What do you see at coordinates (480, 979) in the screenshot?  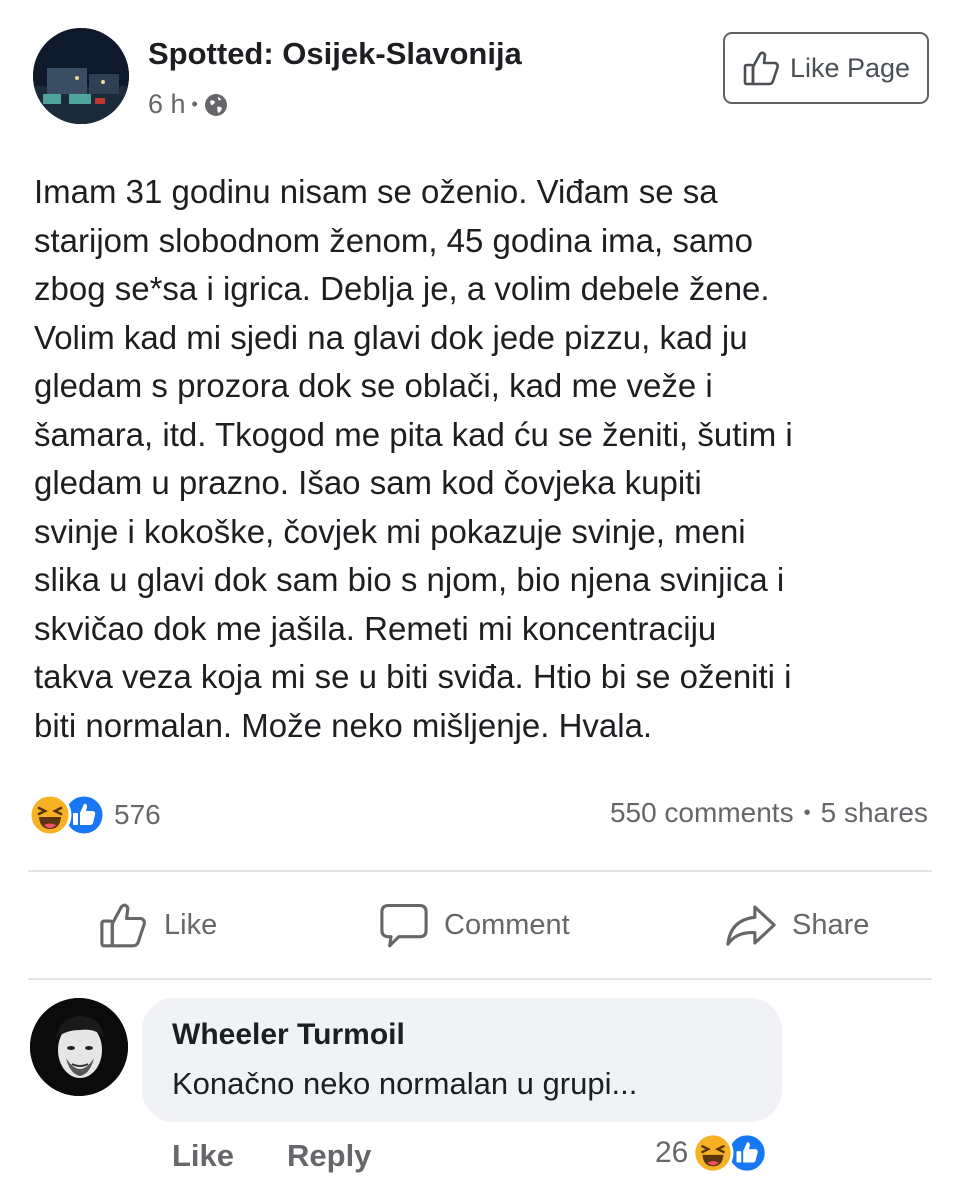 I see `divider-bottom` at bounding box center [480, 979].